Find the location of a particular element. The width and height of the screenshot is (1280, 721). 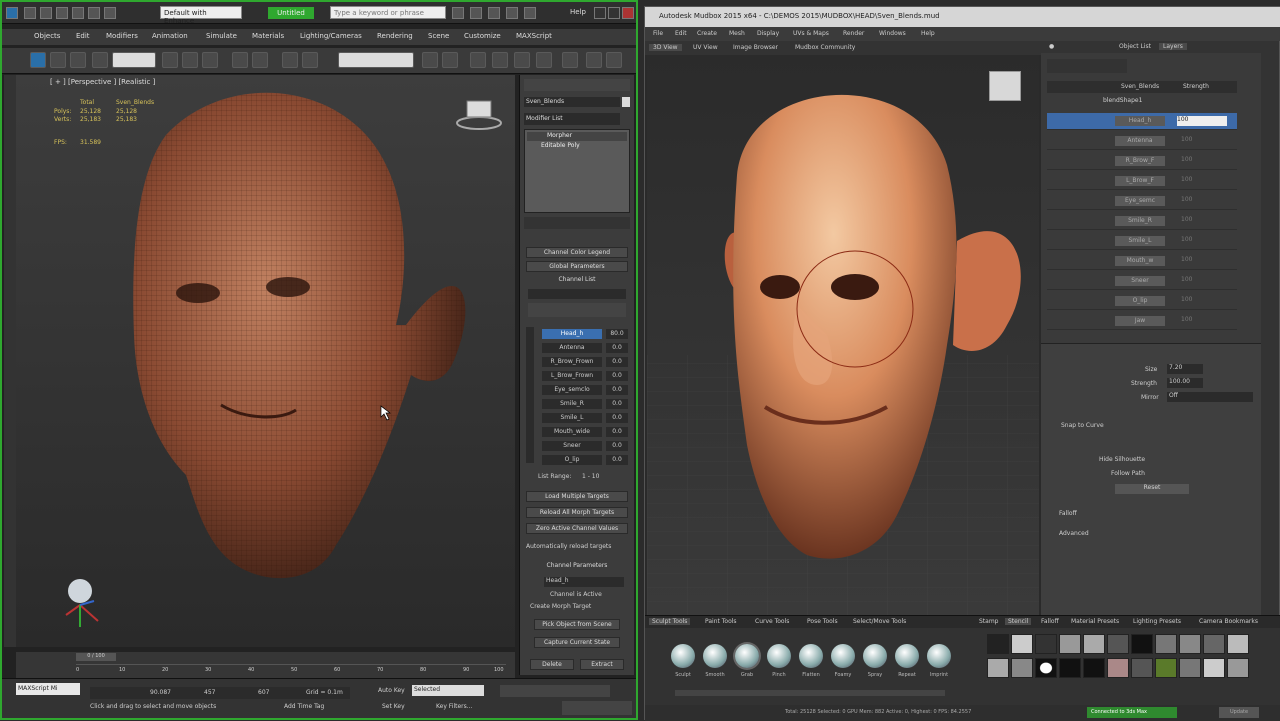

channel-row: Smile_L 0.0 is located at coordinates (586, 418).